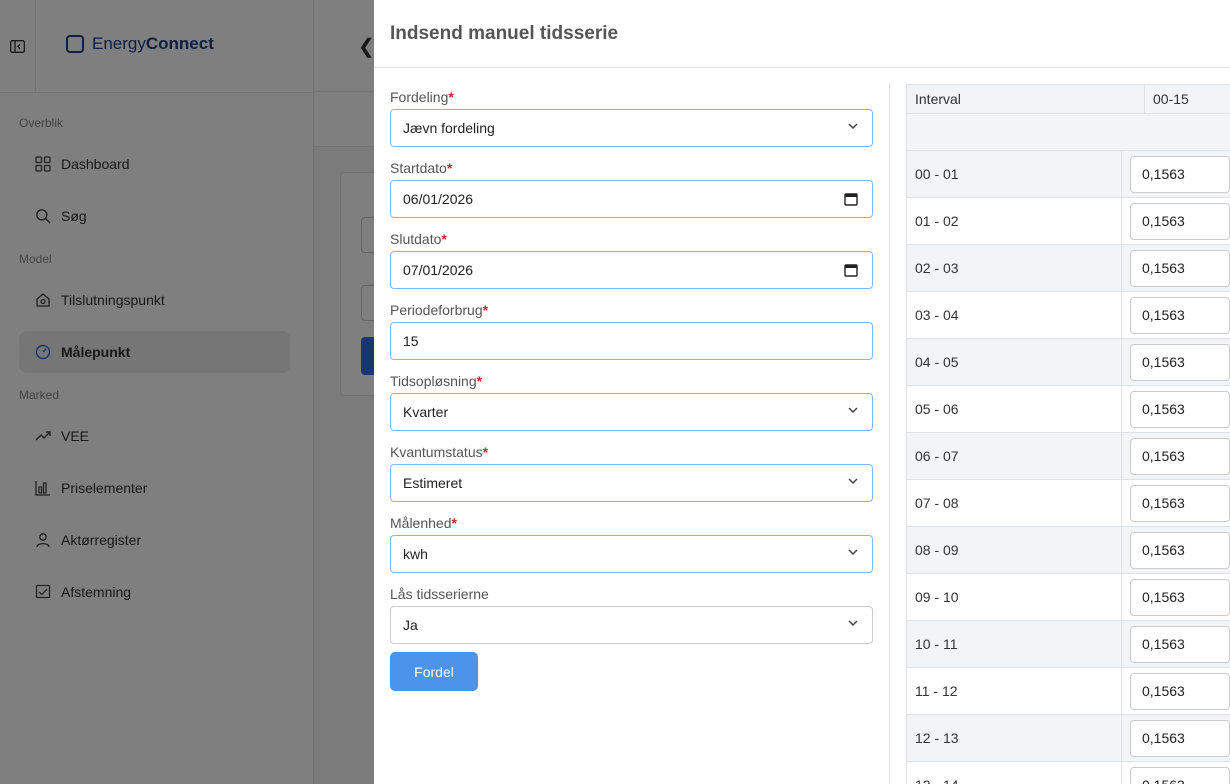 Image resolution: width=1230 pixels, height=784 pixels. Describe the element at coordinates (1014, 644) in the screenshot. I see `interval-cell: 10 - 11` at that location.